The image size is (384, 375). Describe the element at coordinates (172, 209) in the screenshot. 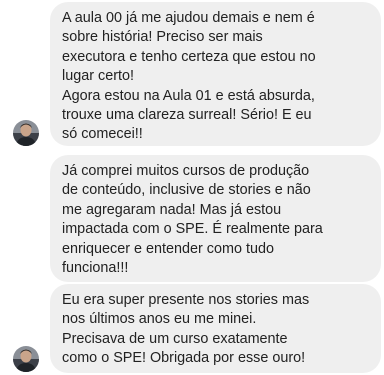

I see `message-line: me agregaram nada! Mas já estou` at that location.